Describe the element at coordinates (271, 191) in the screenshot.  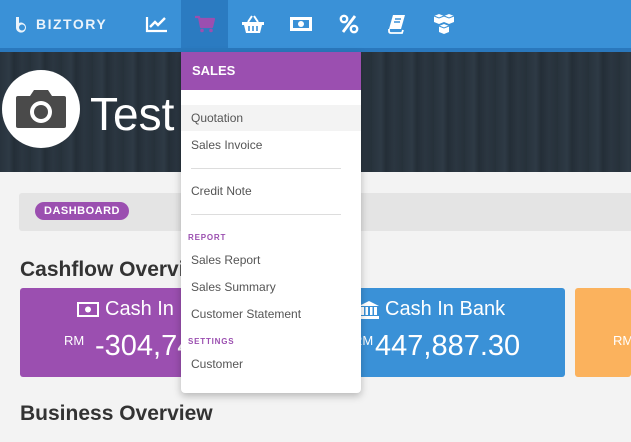
I see `menu-item-credit-note: Credit Note` at that location.